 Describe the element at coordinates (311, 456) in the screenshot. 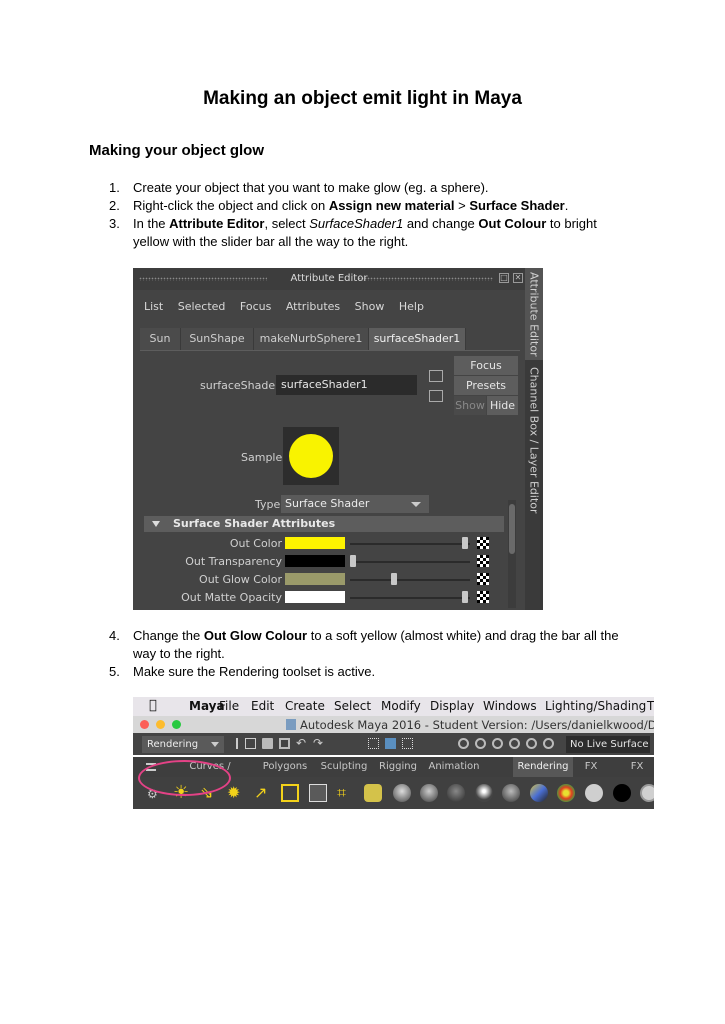

I see `sample-swatch` at that location.